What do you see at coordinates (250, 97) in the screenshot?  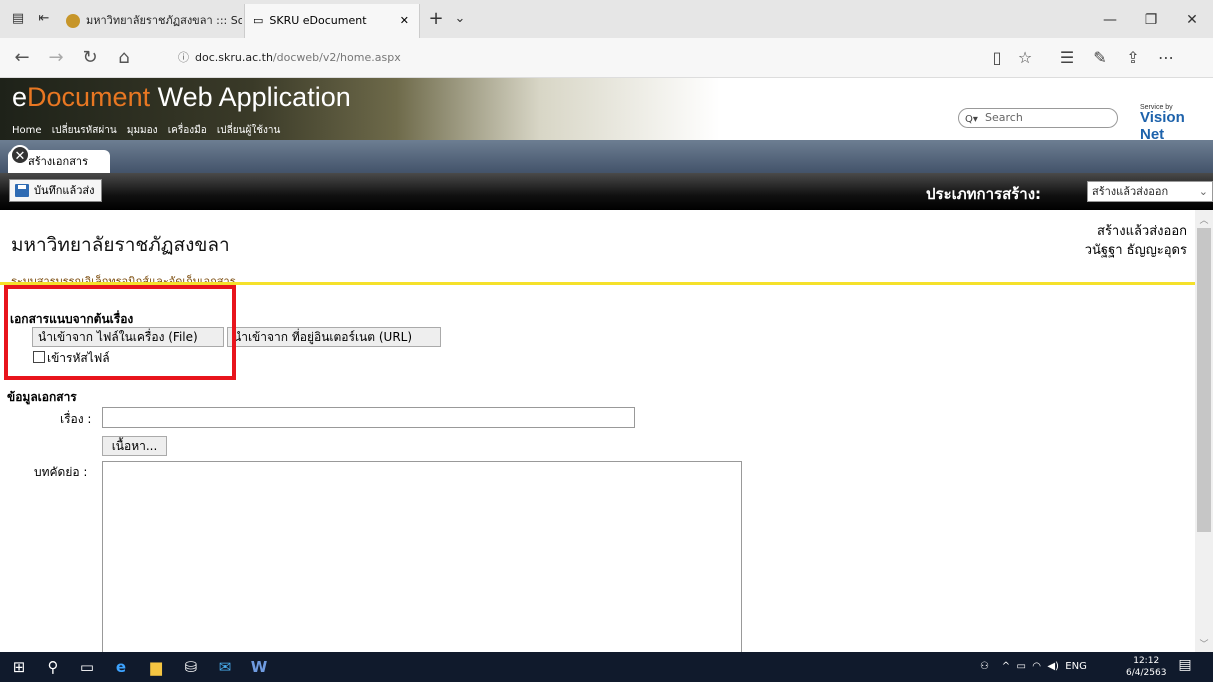 I see `title-rest: Web Application` at bounding box center [250, 97].